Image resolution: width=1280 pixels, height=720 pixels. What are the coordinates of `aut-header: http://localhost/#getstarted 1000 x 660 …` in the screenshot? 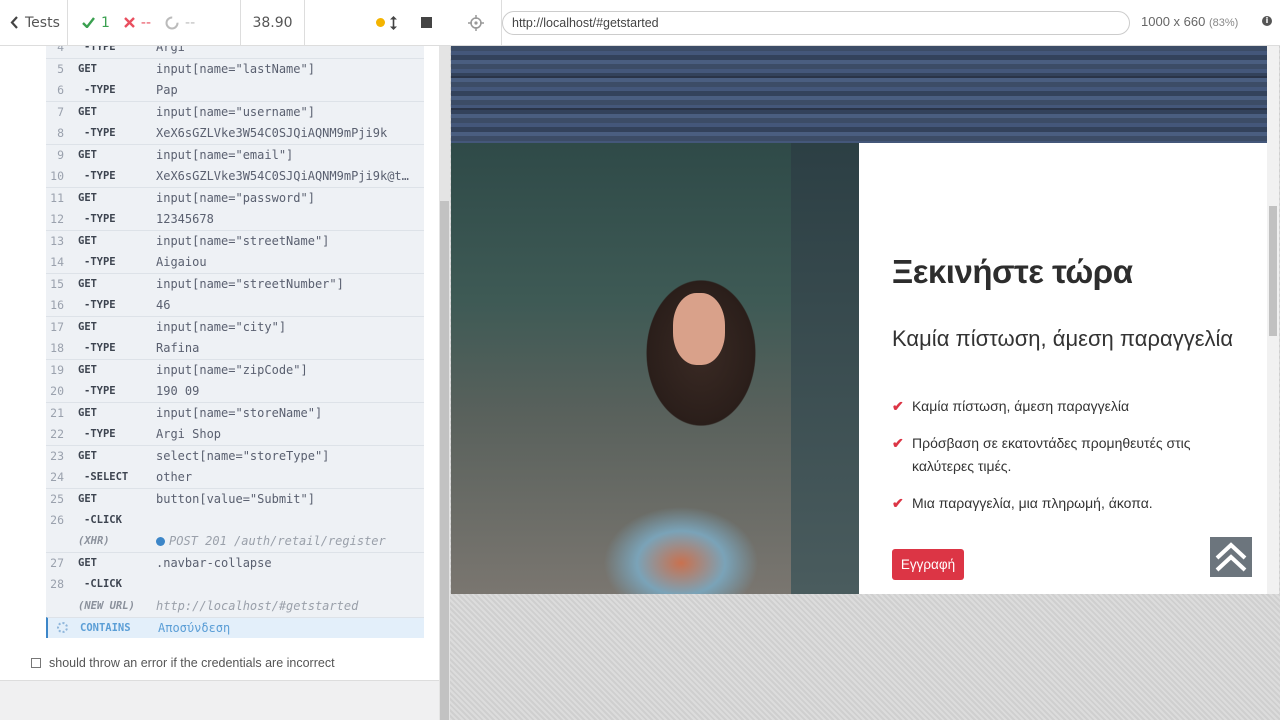 It's located at (865, 23).